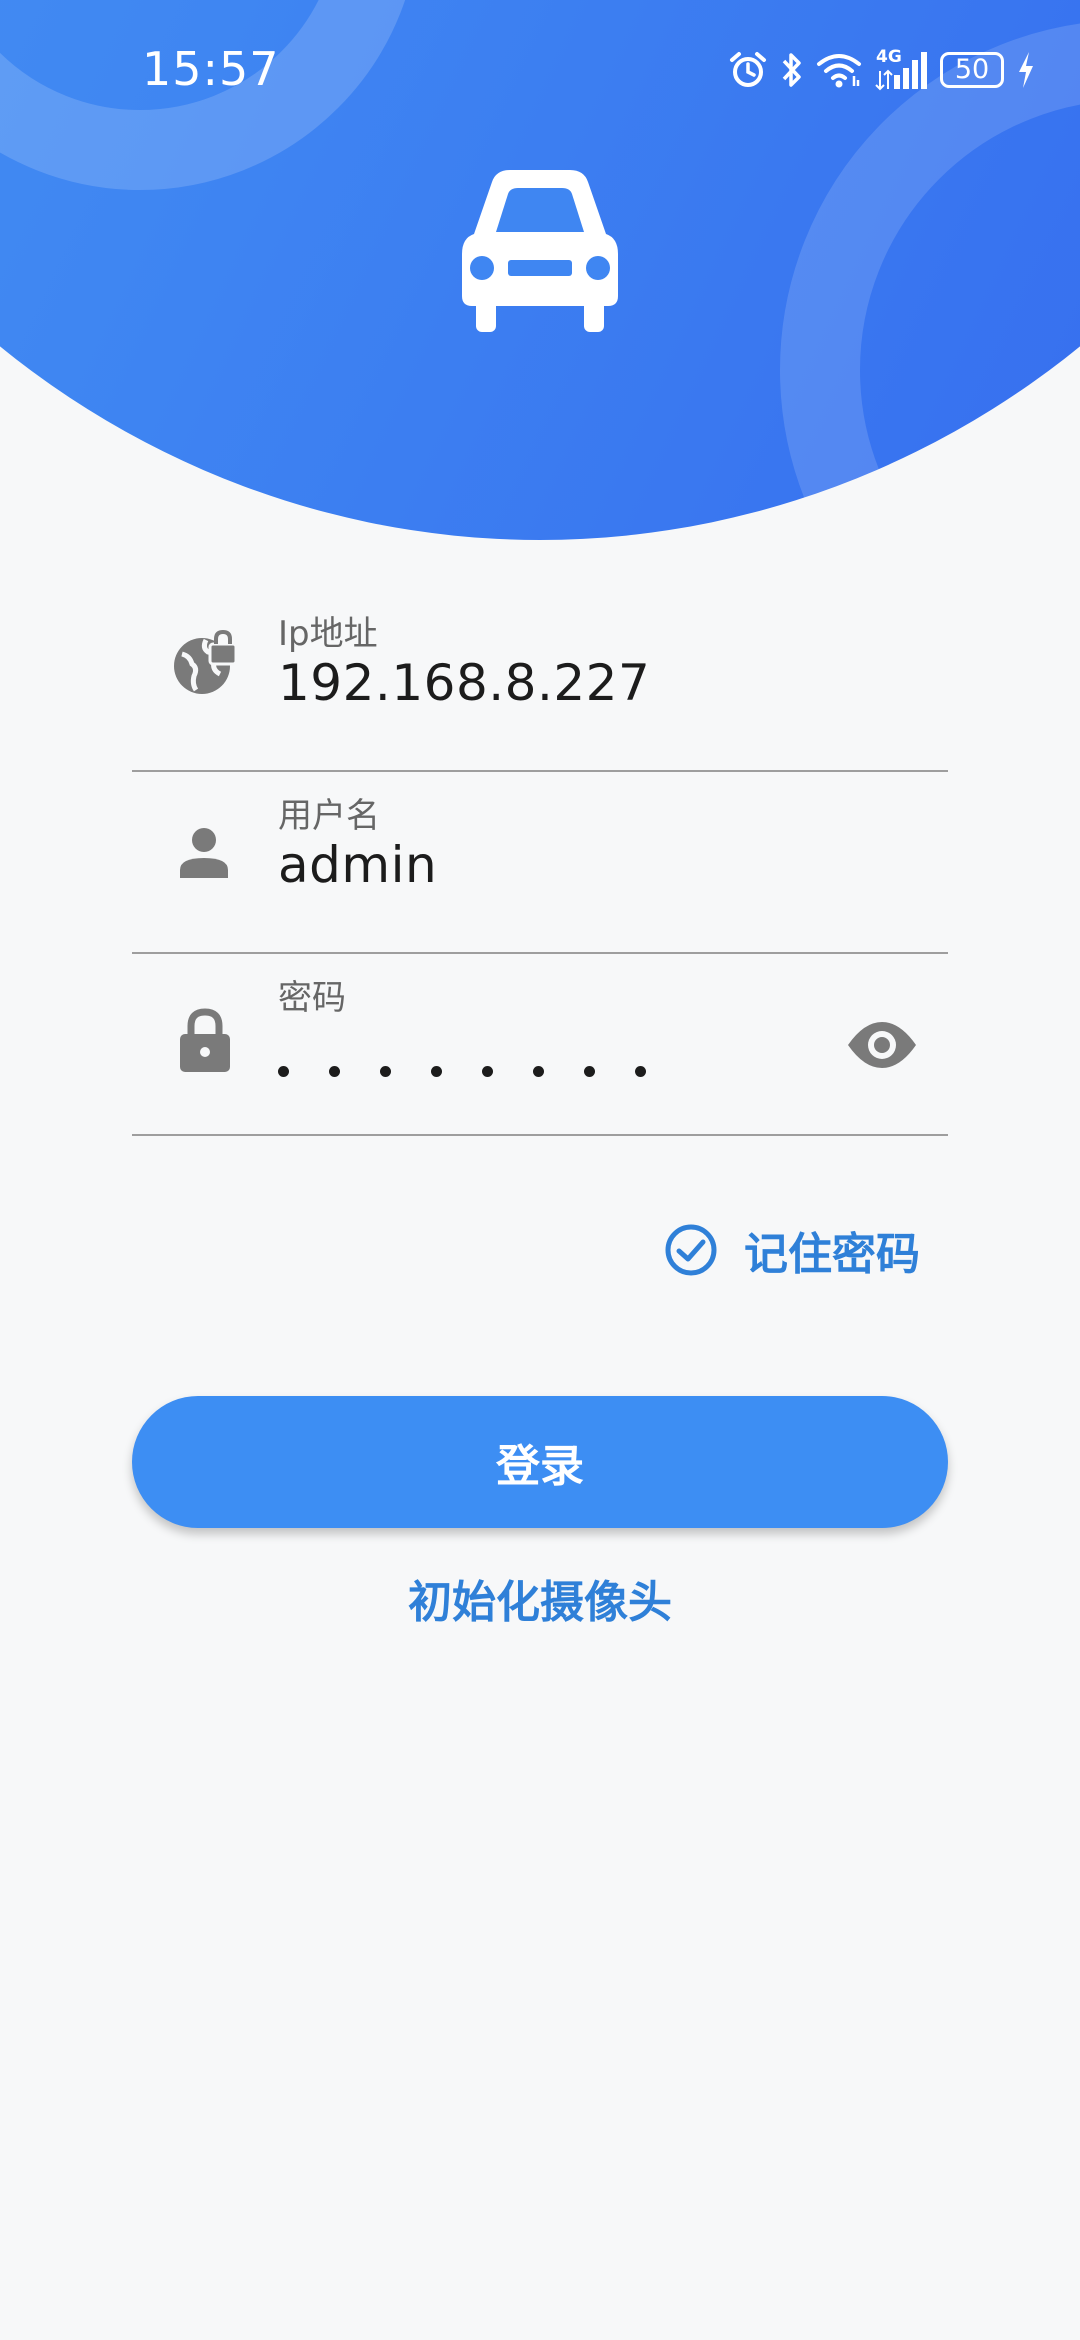  I want to click on battery-icon: 50, so click(972, 70).